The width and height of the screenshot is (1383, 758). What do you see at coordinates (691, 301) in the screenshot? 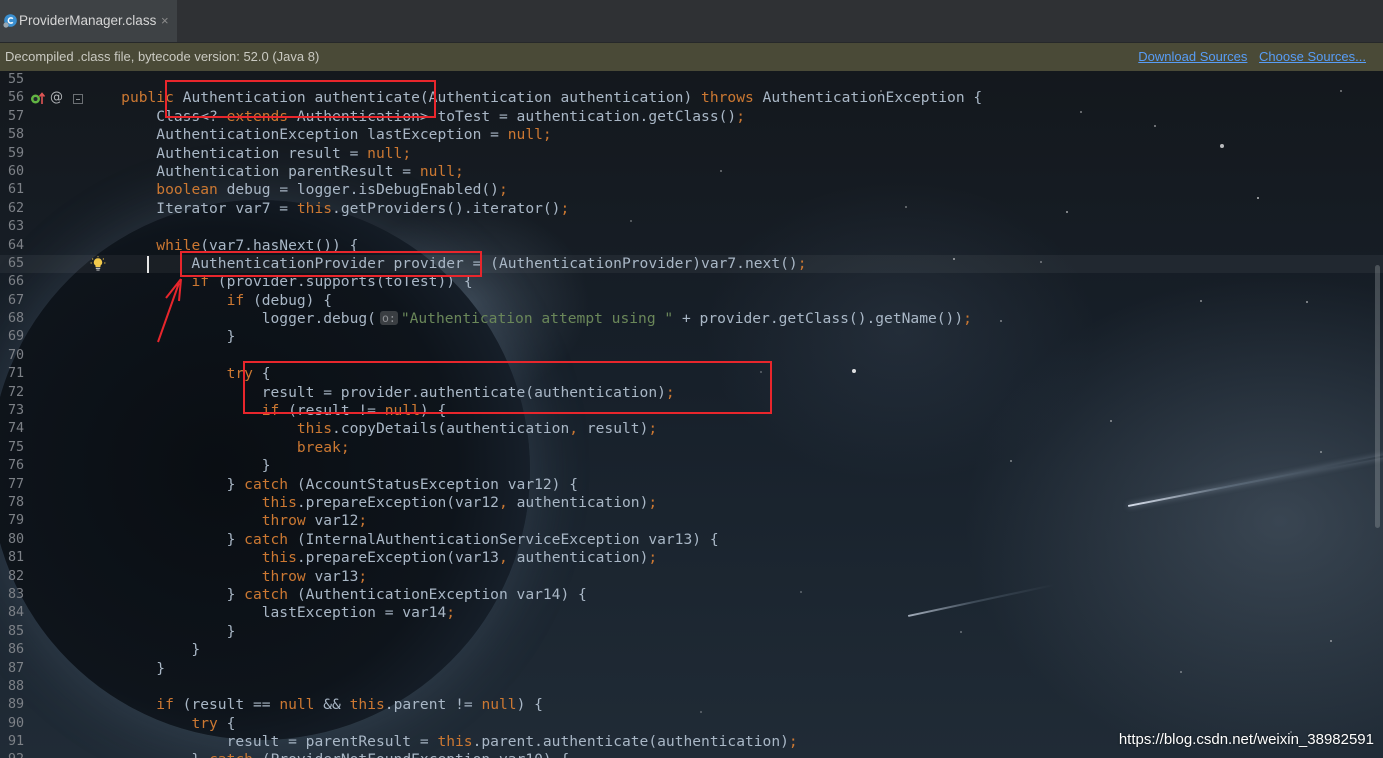
I see `code-line: 67 if (debug) {` at bounding box center [691, 301].